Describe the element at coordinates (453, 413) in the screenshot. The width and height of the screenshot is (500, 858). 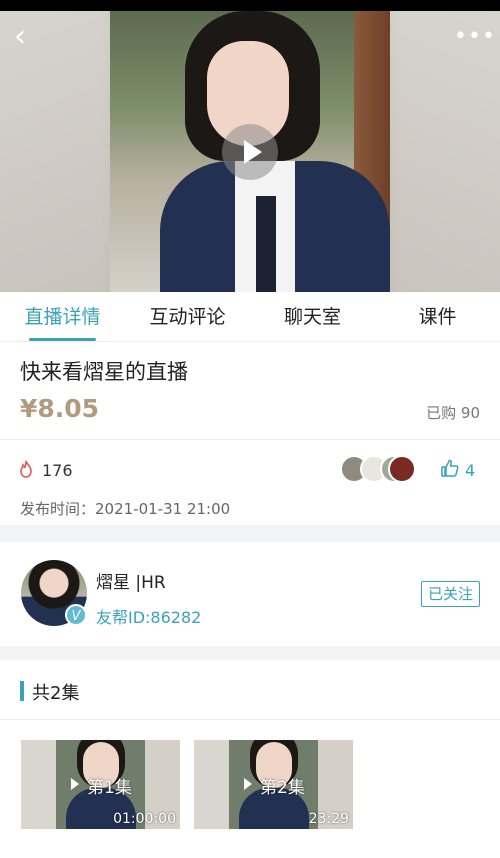
I see `sold-count: 已购 90` at that location.